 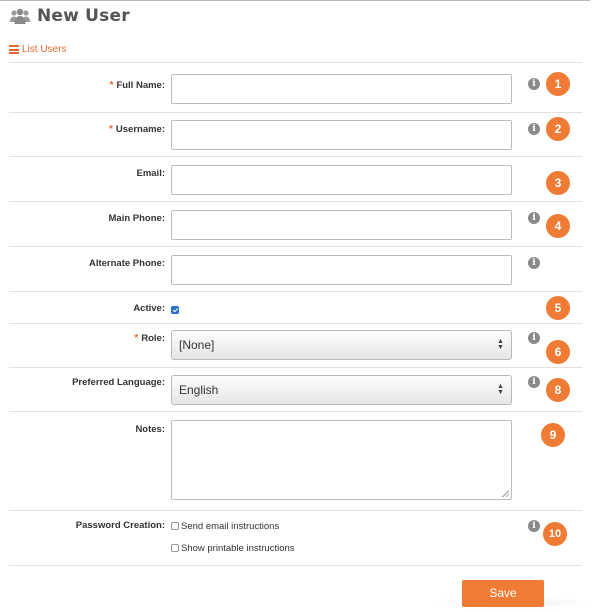 I want to click on page-title: New User, so click(x=83, y=16).